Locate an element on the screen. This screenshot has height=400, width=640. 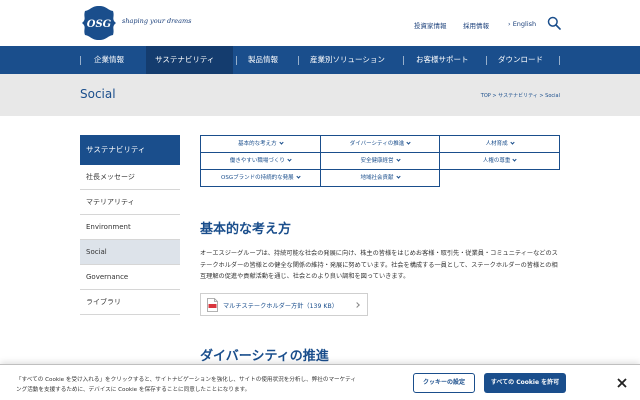
pdf-link-label: マルチステークホルダー方針（139 KB） is located at coordinates (280, 306).